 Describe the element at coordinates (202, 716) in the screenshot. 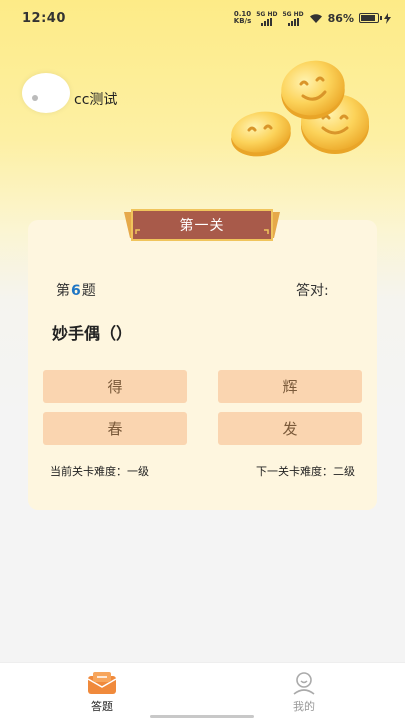

I see `home-indicator` at that location.